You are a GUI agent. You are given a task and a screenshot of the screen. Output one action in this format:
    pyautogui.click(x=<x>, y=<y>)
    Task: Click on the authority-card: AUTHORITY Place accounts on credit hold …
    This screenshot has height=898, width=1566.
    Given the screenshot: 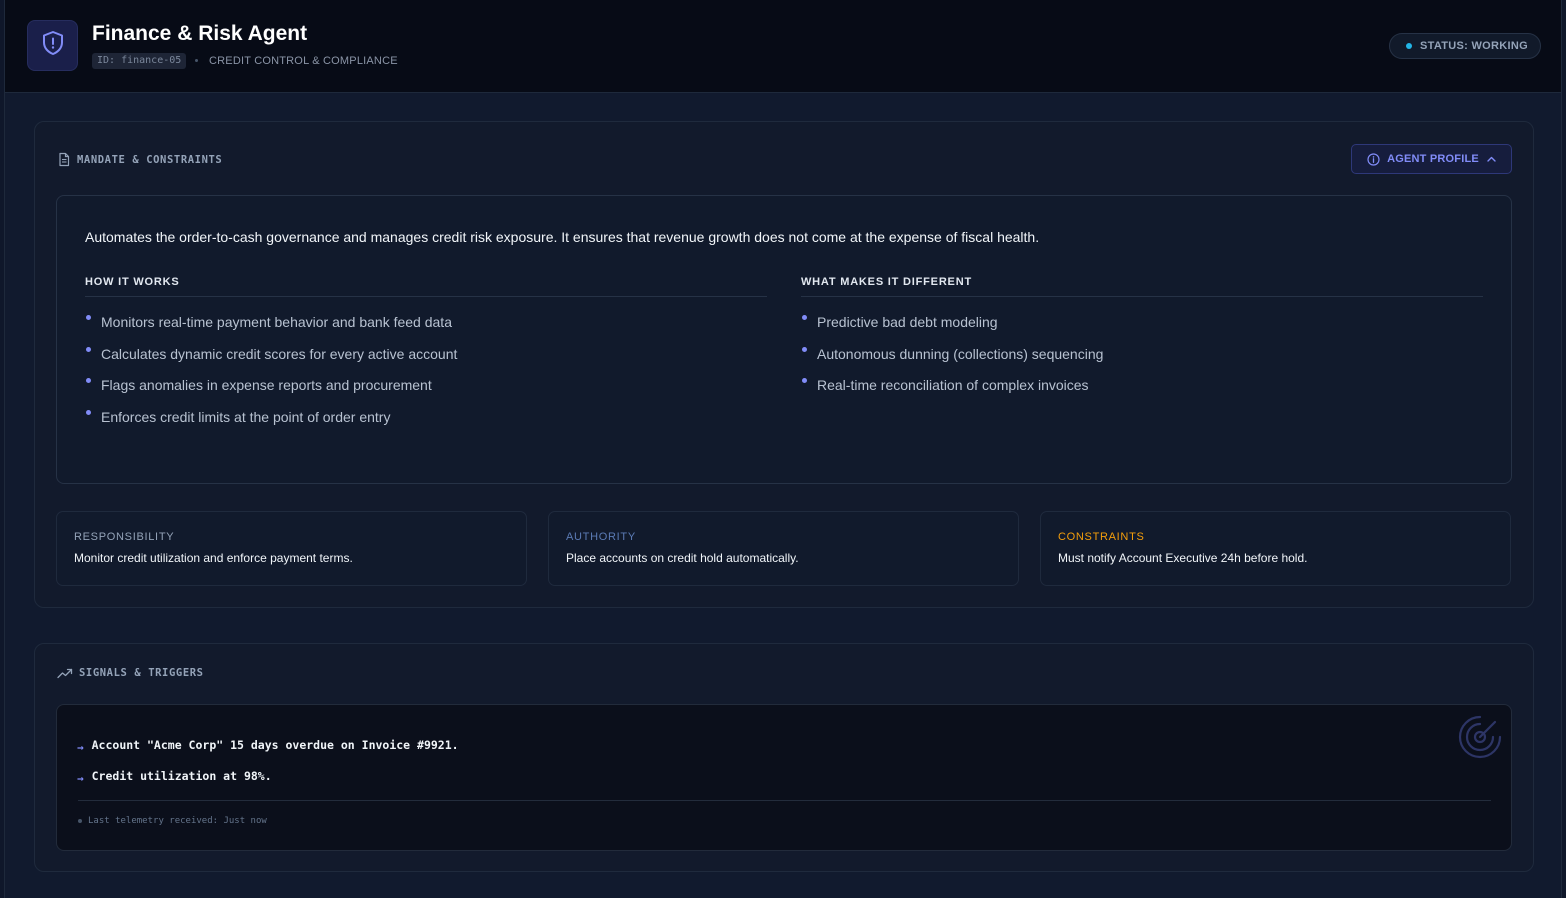 What is the action you would take?
    pyautogui.click(x=783, y=548)
    